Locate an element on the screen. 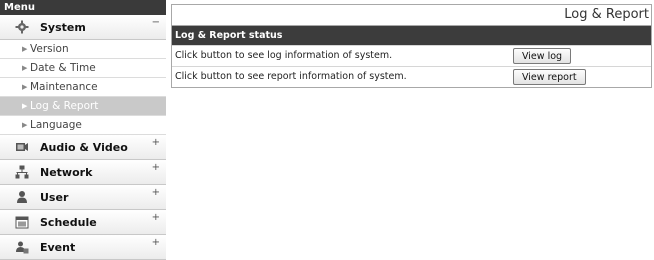 This screenshot has height=260, width=654. page-title: Log & Report is located at coordinates (411, 14).